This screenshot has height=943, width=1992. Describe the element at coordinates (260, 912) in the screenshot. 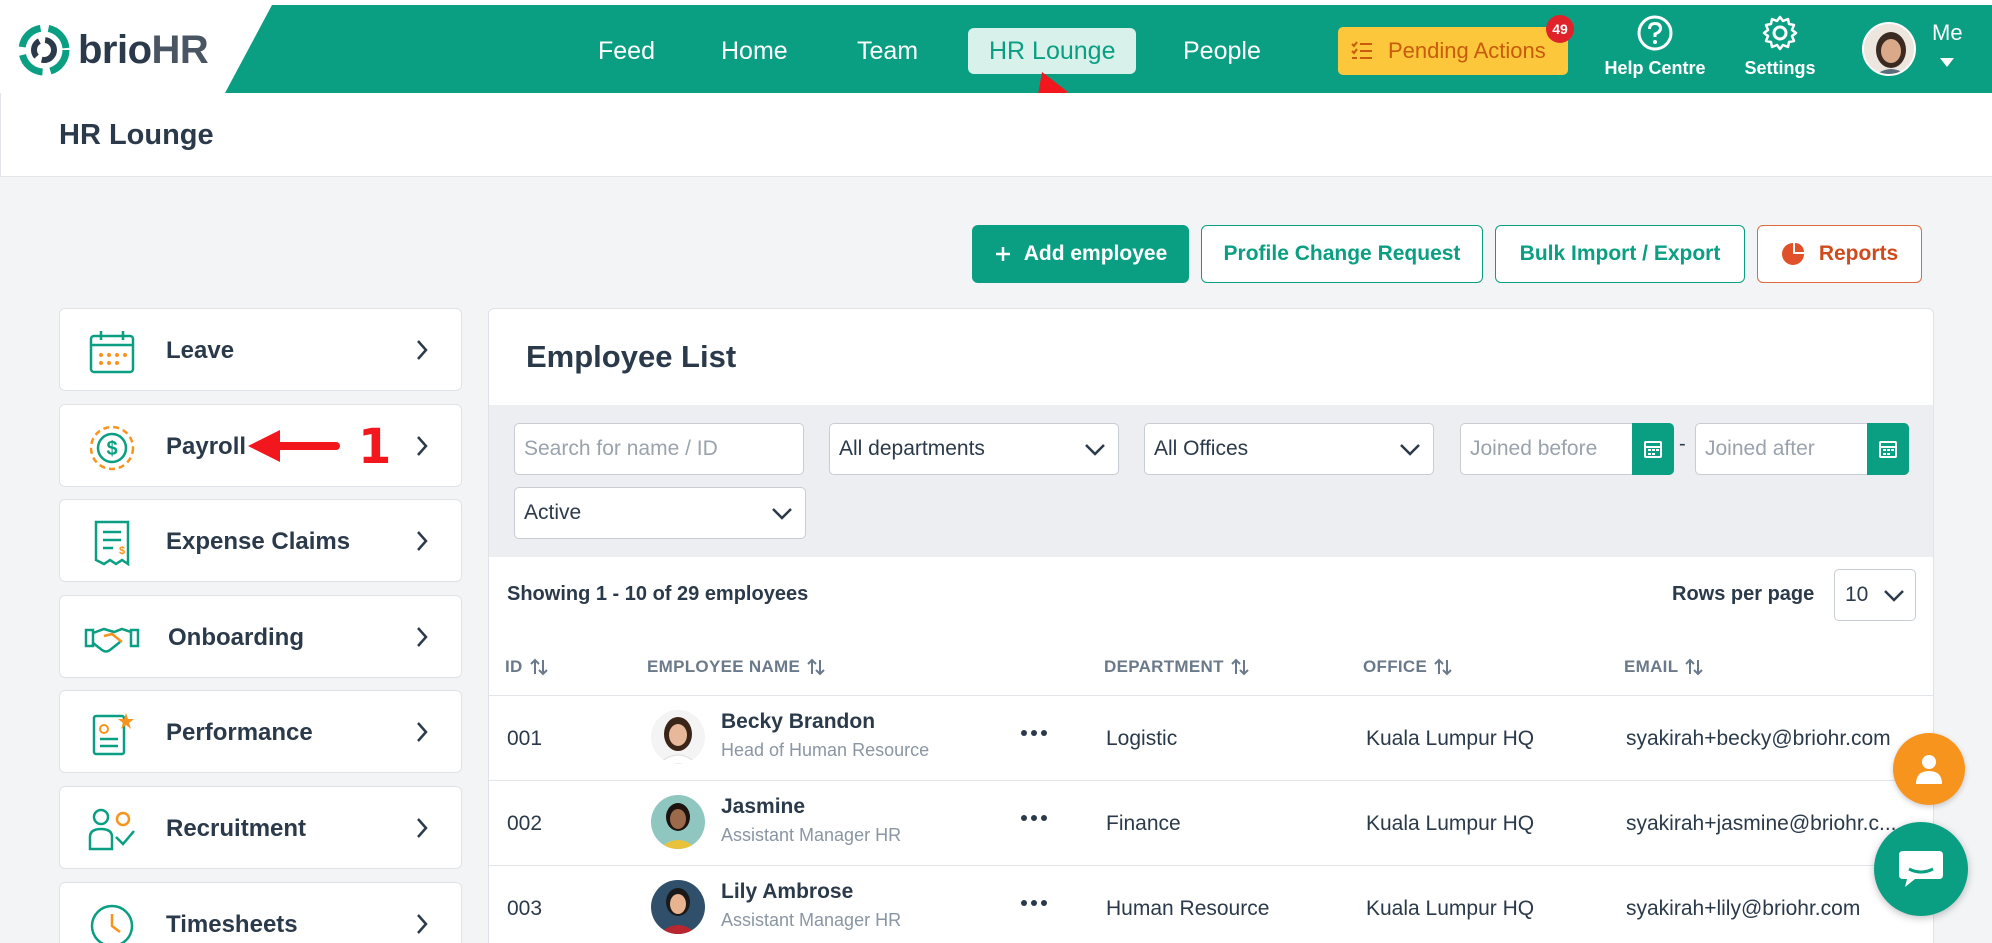

I see `sidebar-item-timesheets: Timesheets` at that location.